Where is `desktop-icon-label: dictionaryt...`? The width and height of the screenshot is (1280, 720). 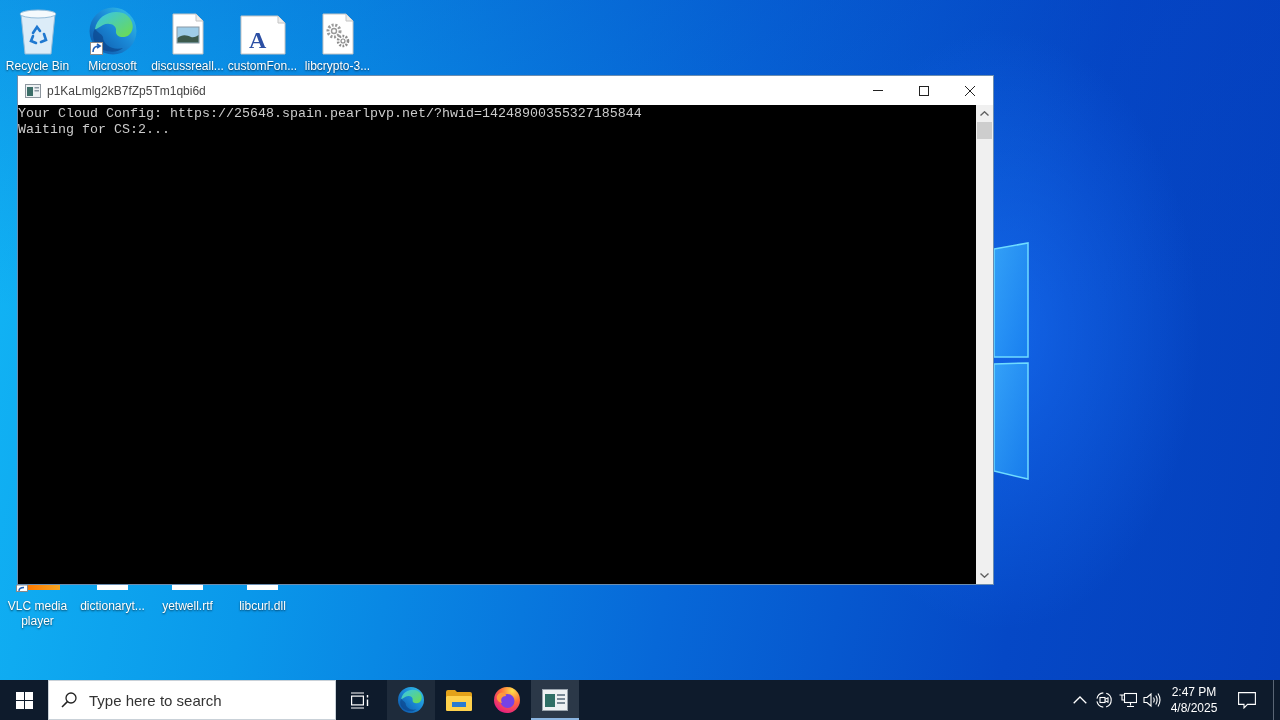 desktop-icon-label: dictionaryt... is located at coordinates (112, 606).